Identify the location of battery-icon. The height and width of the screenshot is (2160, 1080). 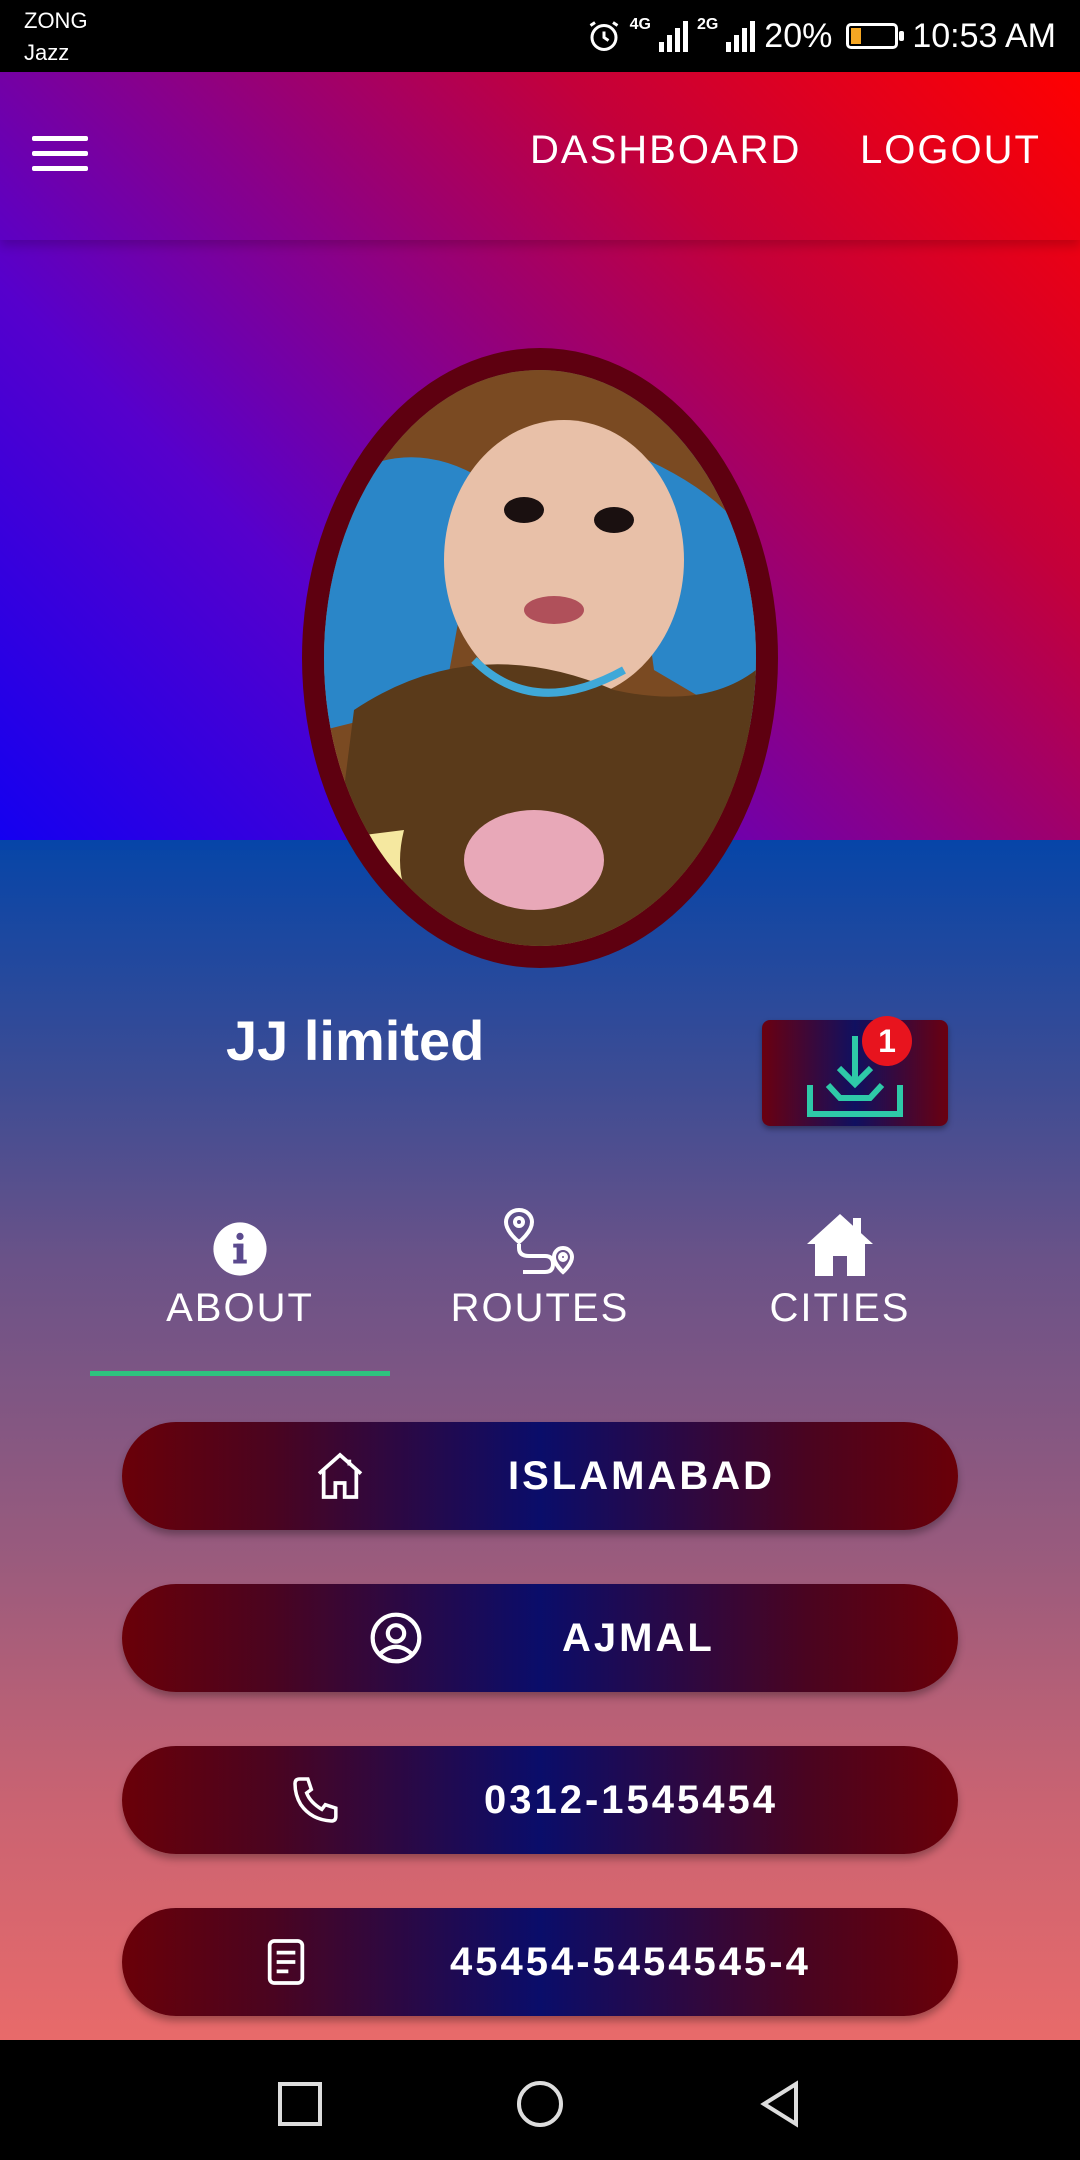
(875, 36).